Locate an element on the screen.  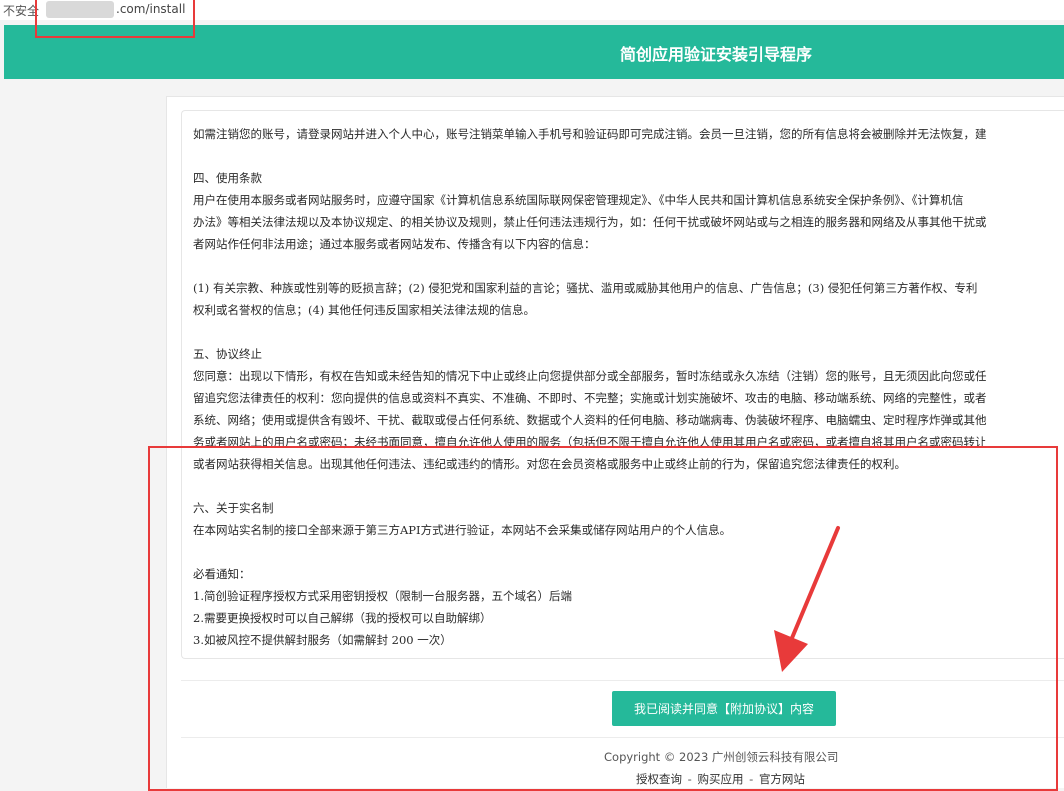
terms-line: 权利或名誉权的信息；(4) 其他任何违反国家相关法律法规的信息。 is located at coordinates (364, 310).